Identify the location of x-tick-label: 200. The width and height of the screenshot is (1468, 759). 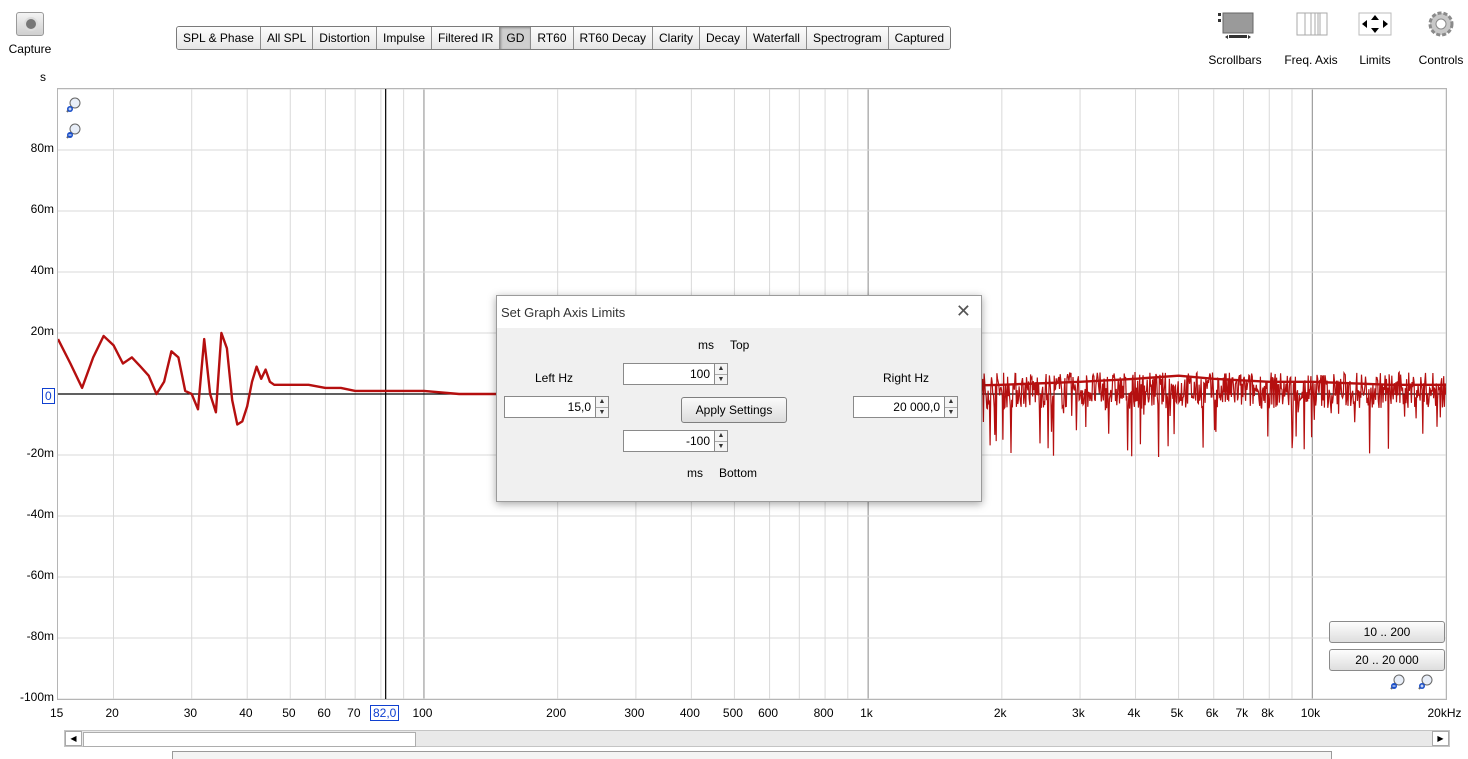
(556, 713).